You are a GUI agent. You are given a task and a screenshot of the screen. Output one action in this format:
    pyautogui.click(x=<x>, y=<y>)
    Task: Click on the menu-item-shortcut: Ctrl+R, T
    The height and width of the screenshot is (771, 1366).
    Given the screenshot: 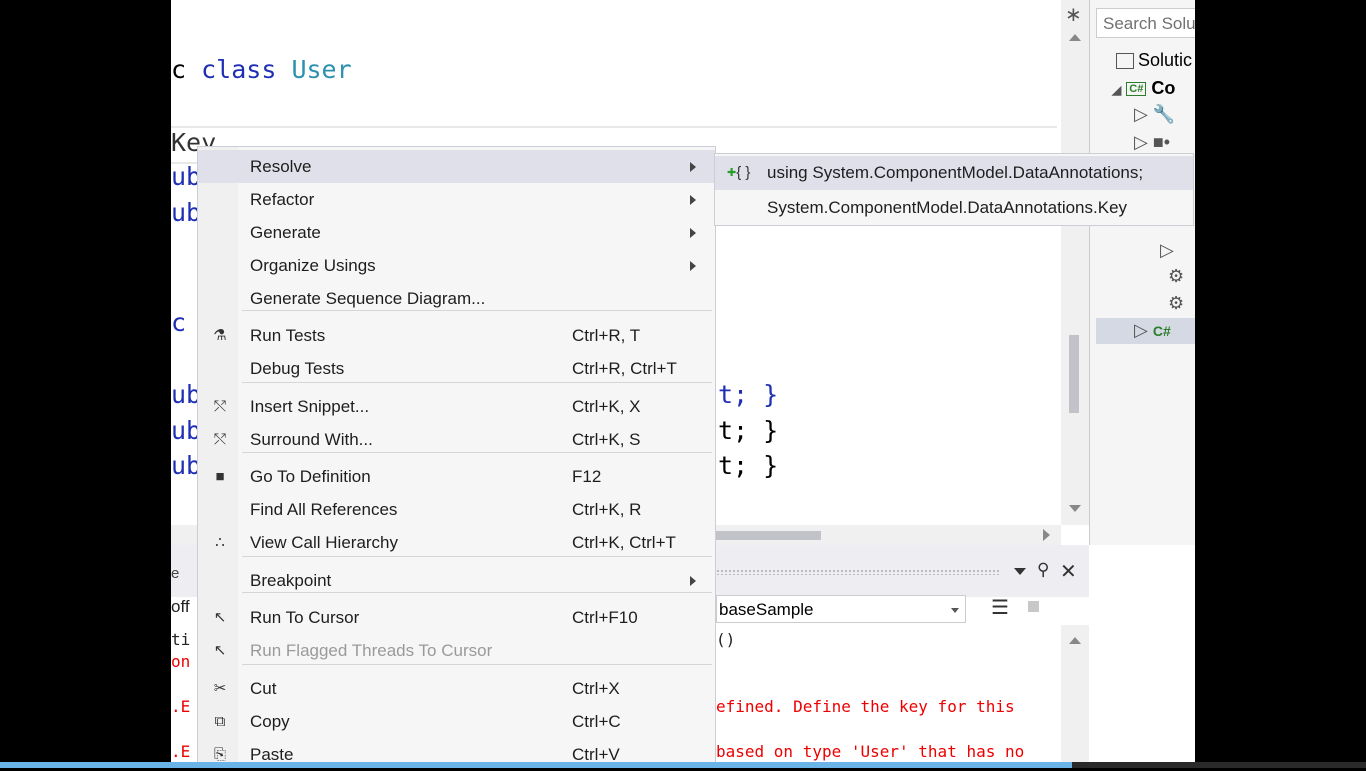 What is the action you would take?
    pyautogui.click(x=606, y=335)
    